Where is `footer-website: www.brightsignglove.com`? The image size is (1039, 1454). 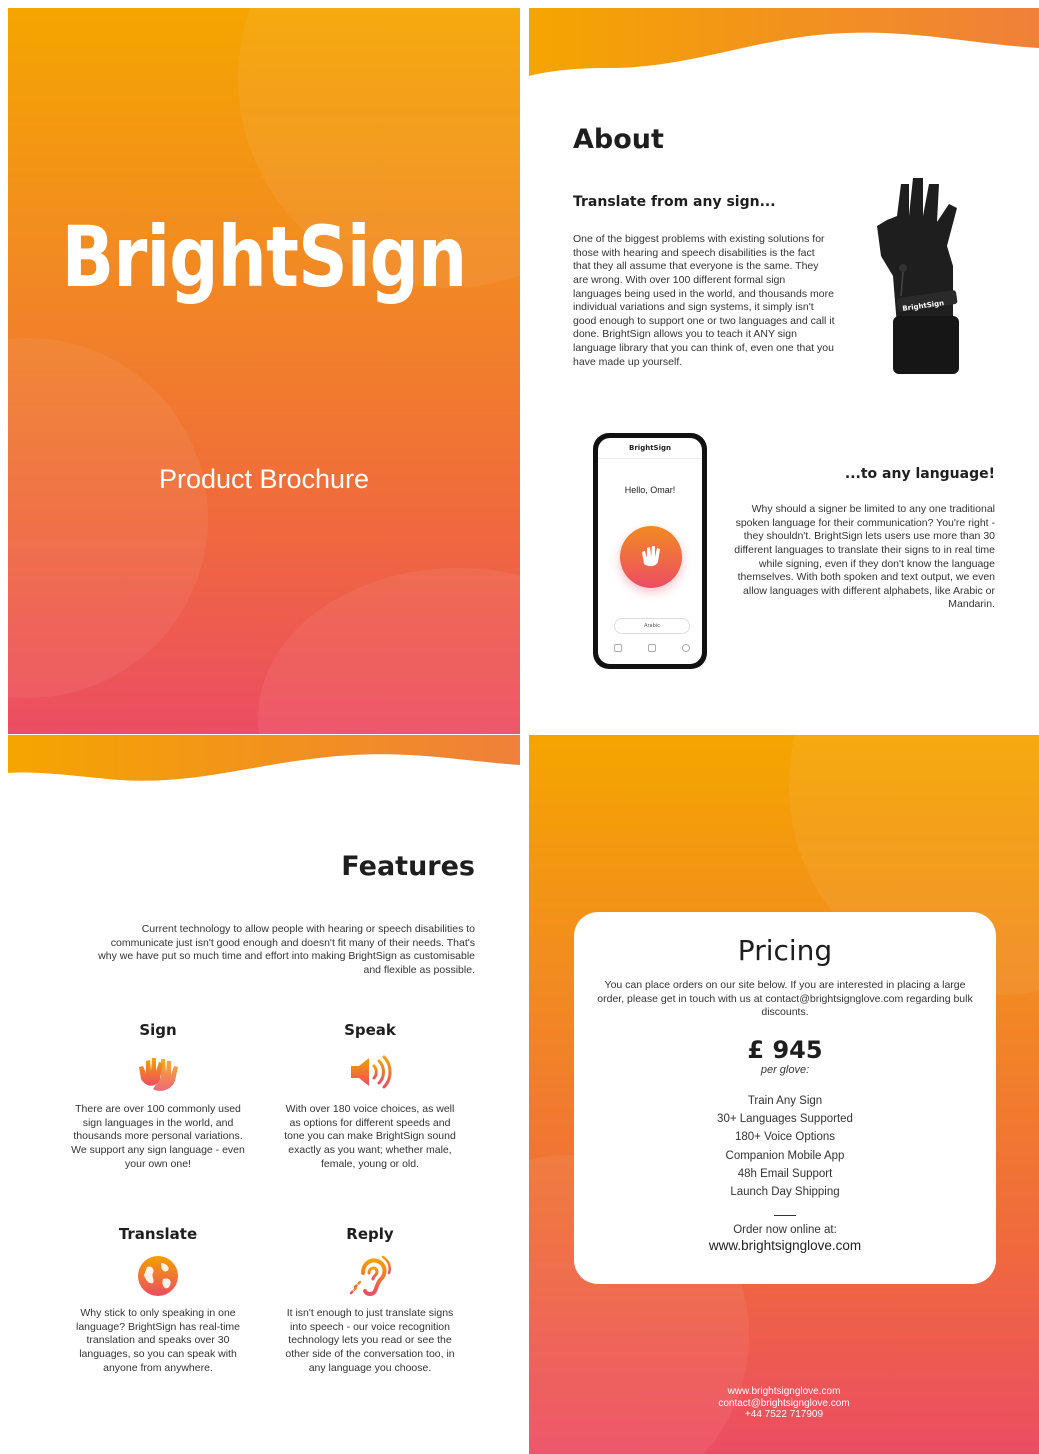 footer-website: www.brightsignglove.com is located at coordinates (784, 1391).